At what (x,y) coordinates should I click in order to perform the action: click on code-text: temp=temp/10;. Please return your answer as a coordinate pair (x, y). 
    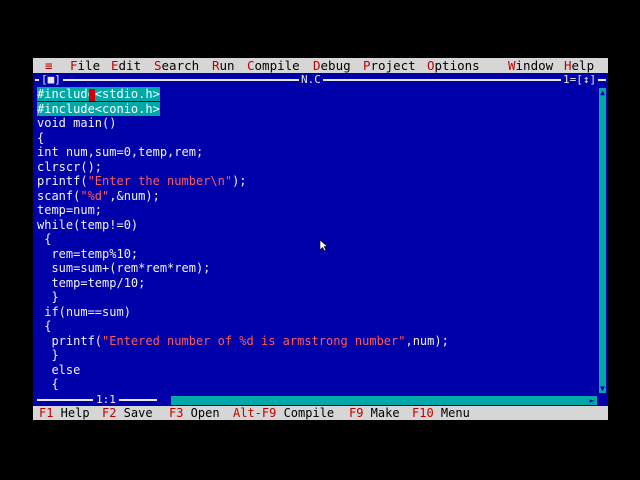
    Looking at the image, I should click on (91, 282).